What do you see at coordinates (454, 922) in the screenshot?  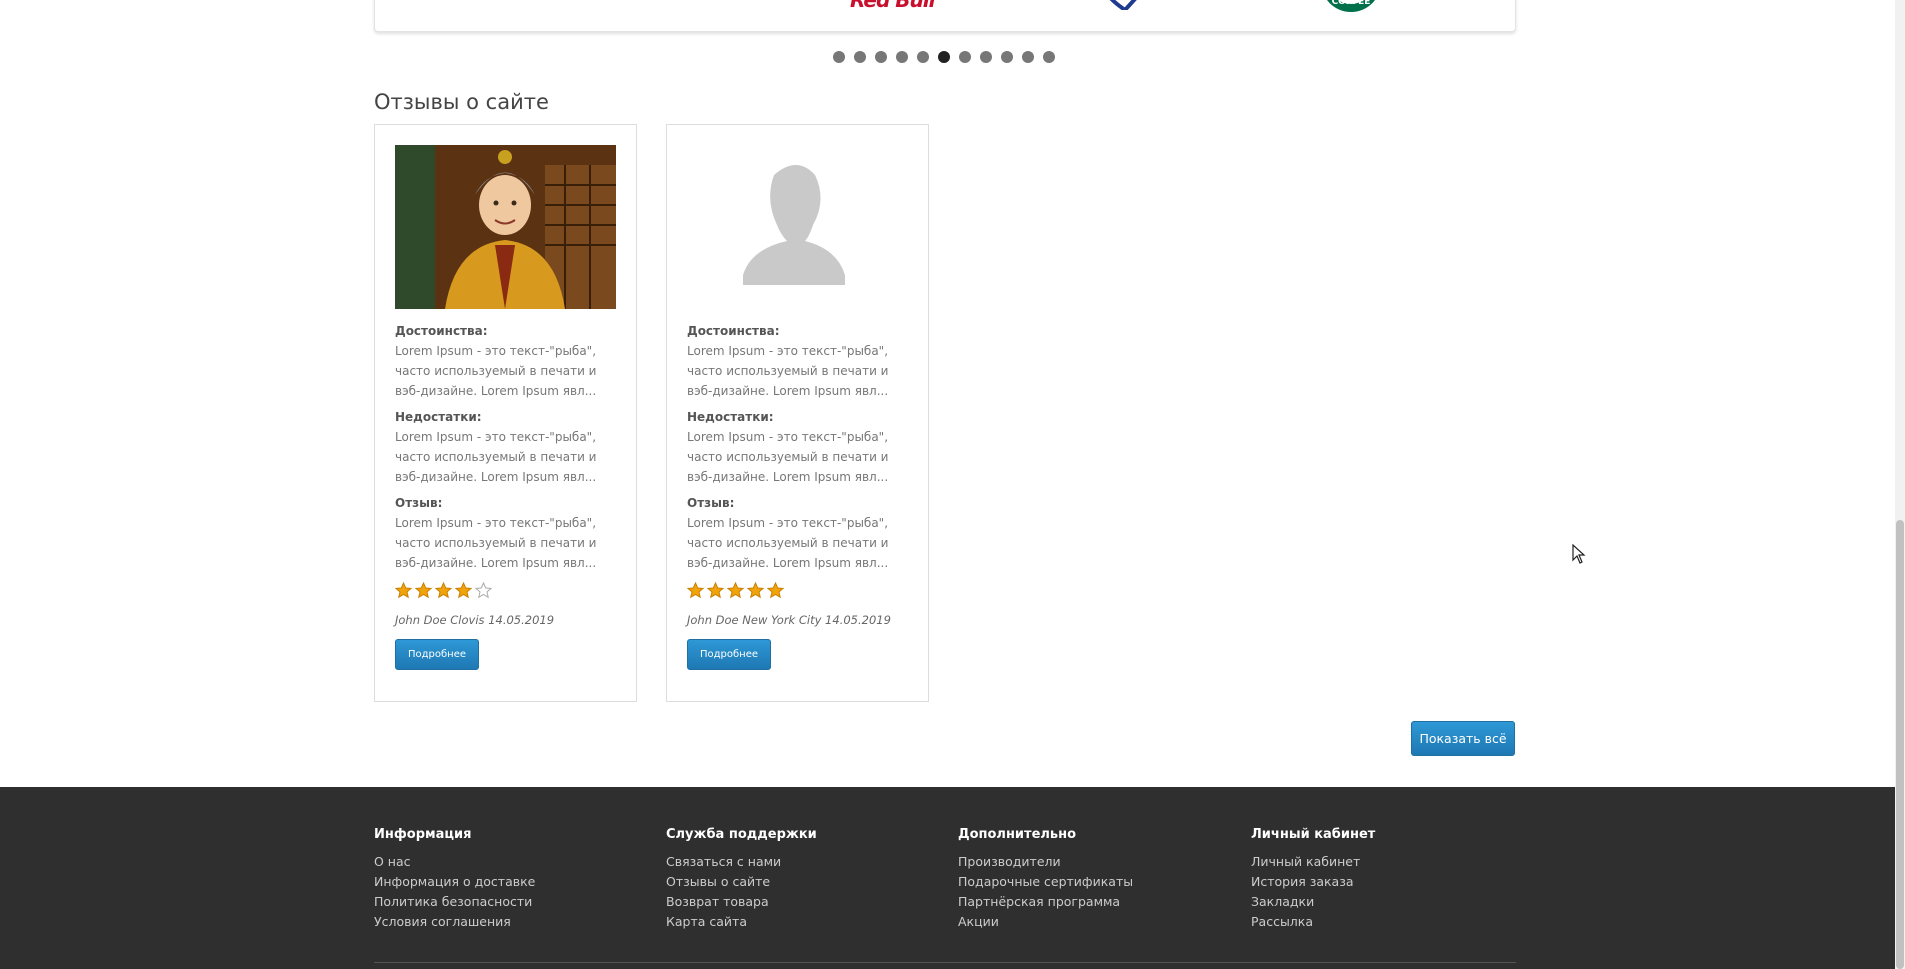 I see `footer-link: Условия соглашения` at bounding box center [454, 922].